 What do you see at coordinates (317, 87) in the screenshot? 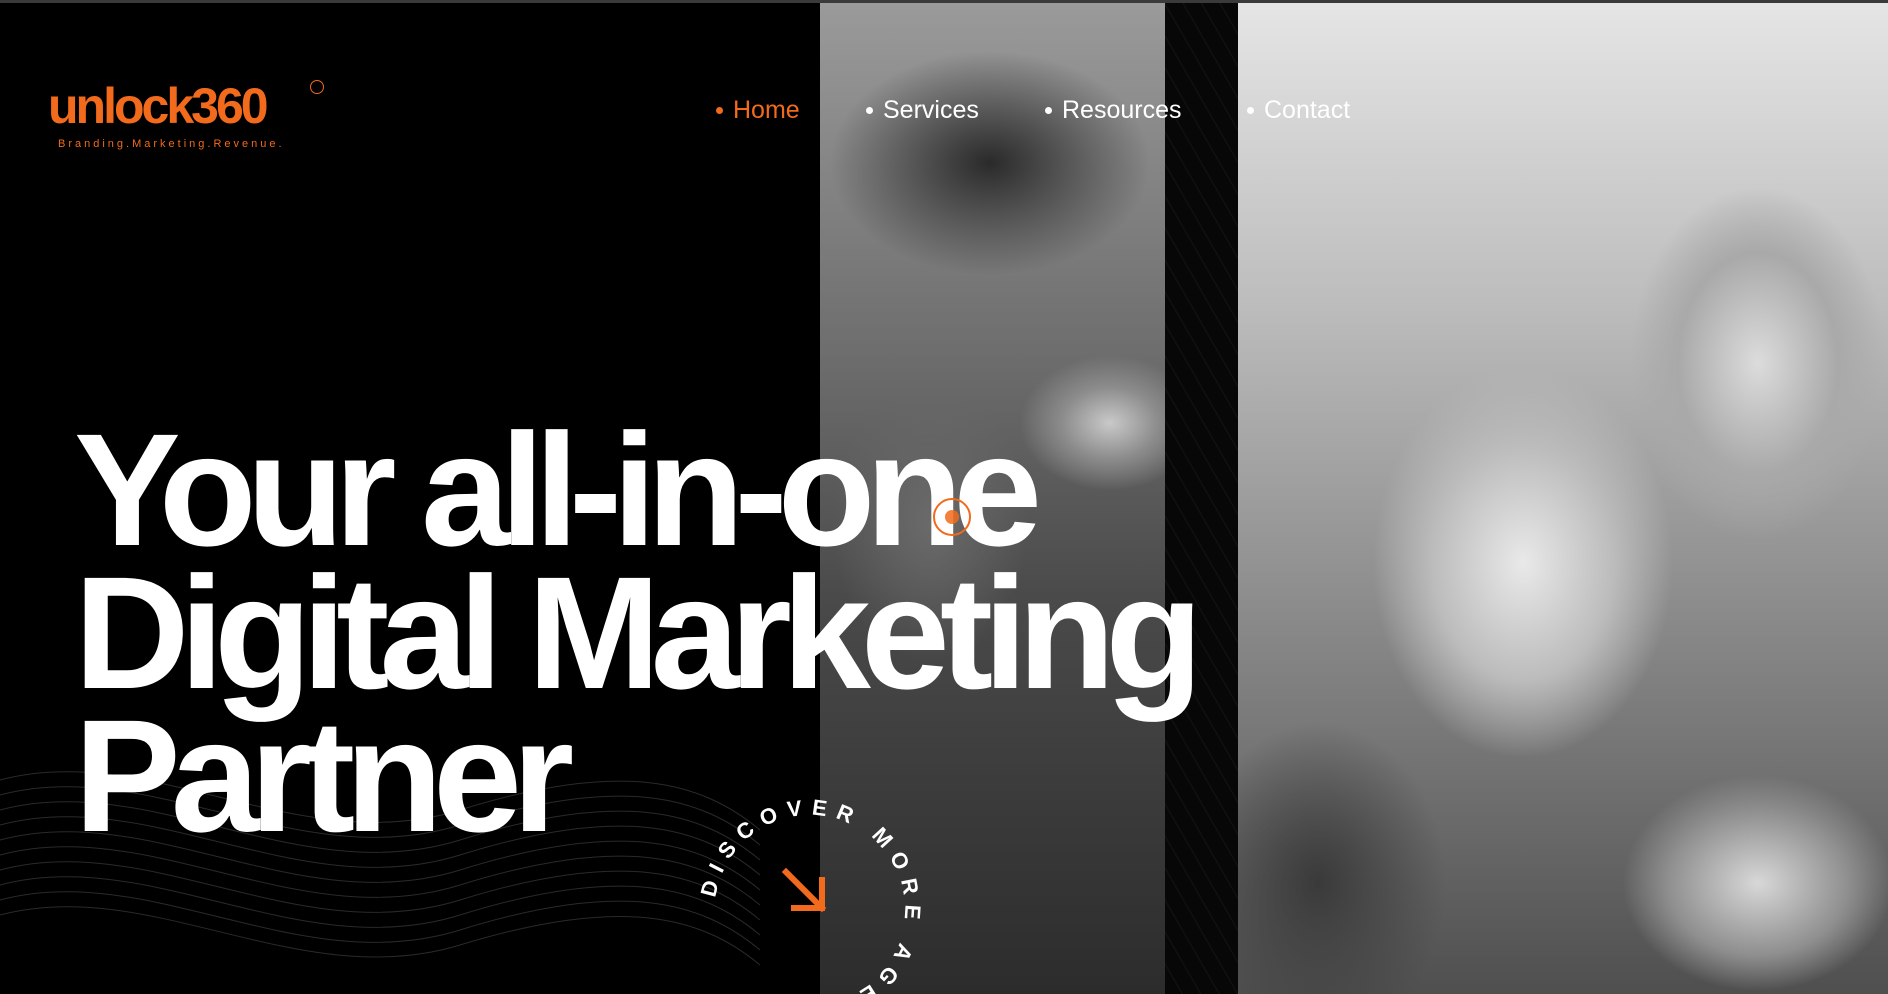
I see `logo-mark-icon` at bounding box center [317, 87].